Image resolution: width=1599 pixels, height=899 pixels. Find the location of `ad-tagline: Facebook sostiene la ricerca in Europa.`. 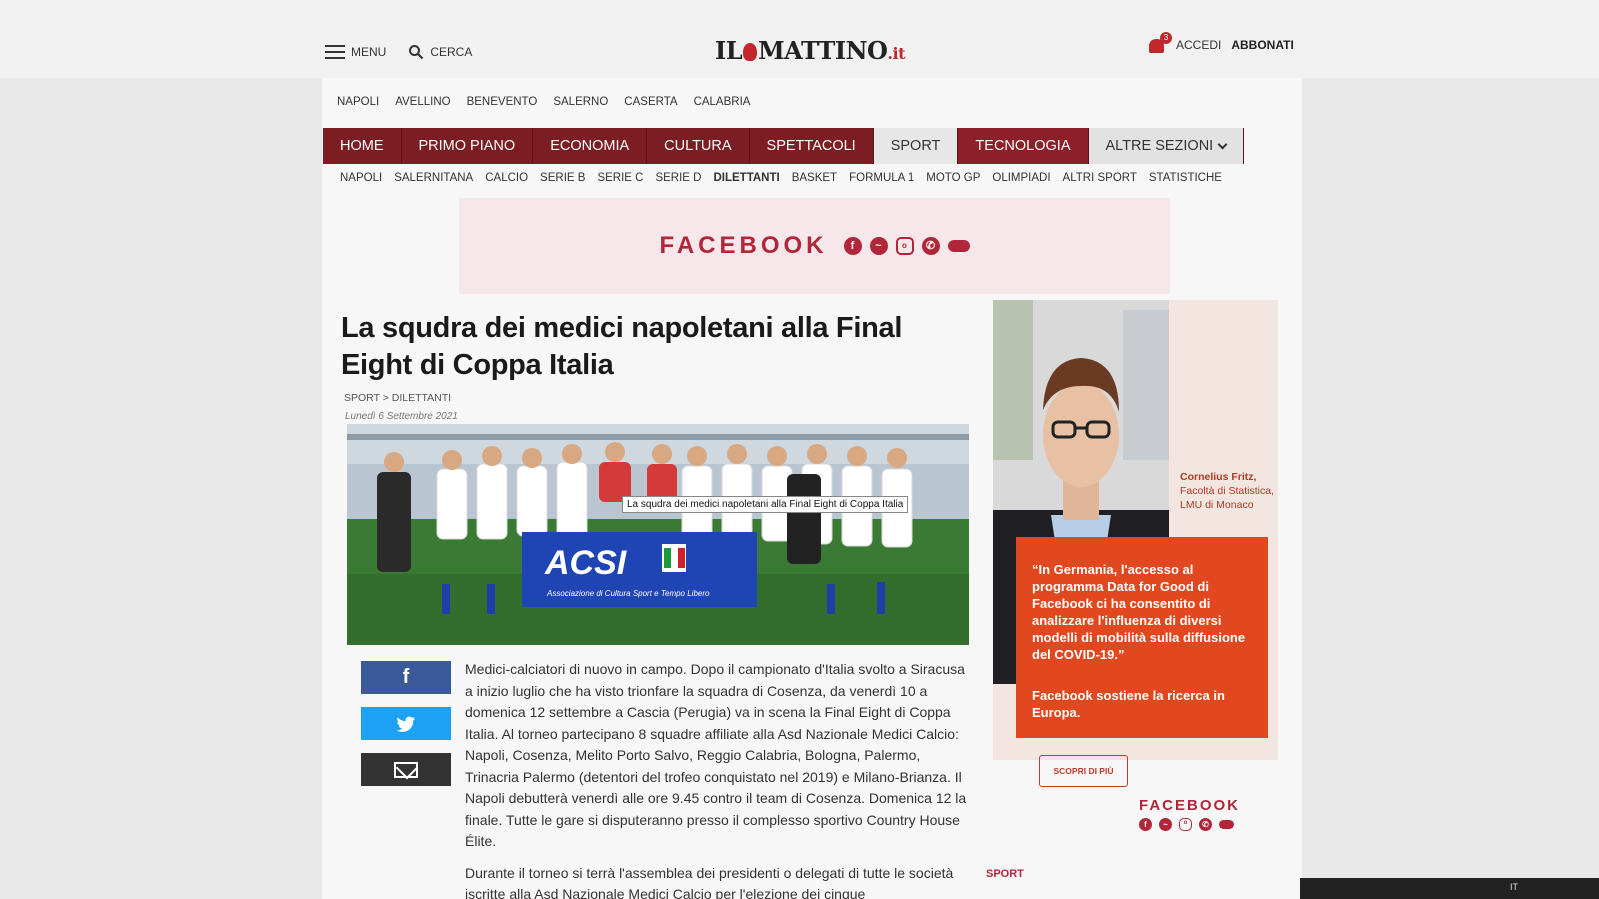

ad-tagline: Facebook sostiene la ricerca in Europa. is located at coordinates (1128, 704).